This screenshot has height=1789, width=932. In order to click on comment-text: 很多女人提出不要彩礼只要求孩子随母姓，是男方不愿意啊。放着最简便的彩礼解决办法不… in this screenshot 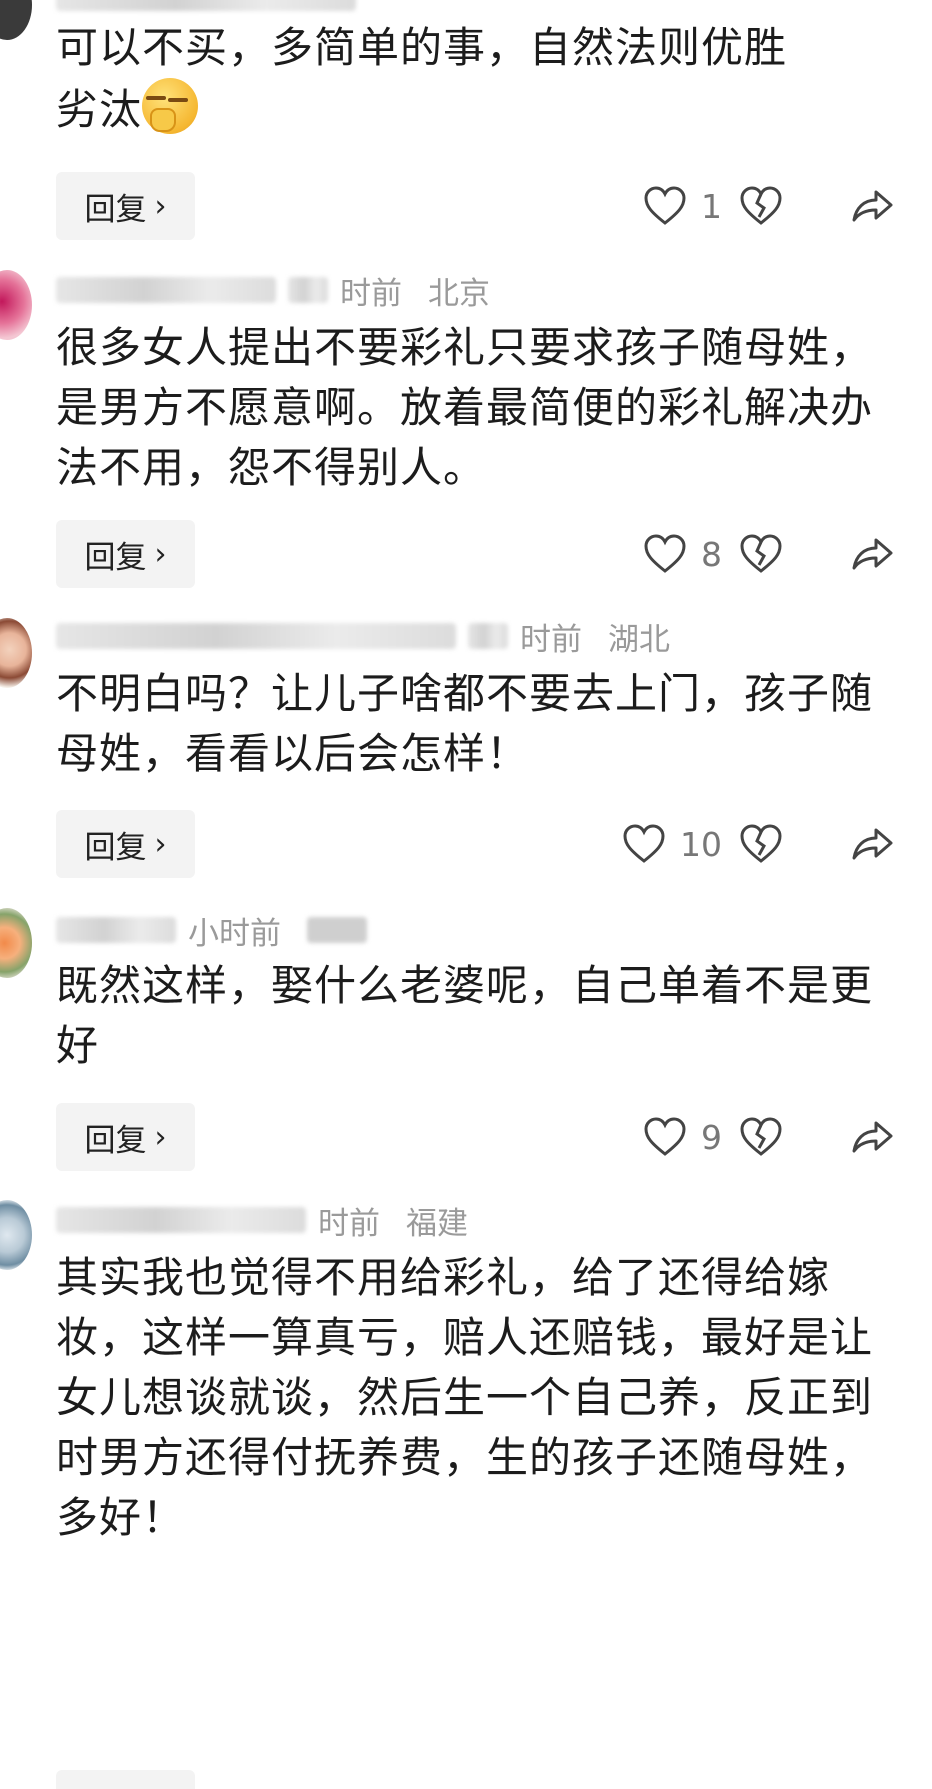, I will do `click(465, 407)`.